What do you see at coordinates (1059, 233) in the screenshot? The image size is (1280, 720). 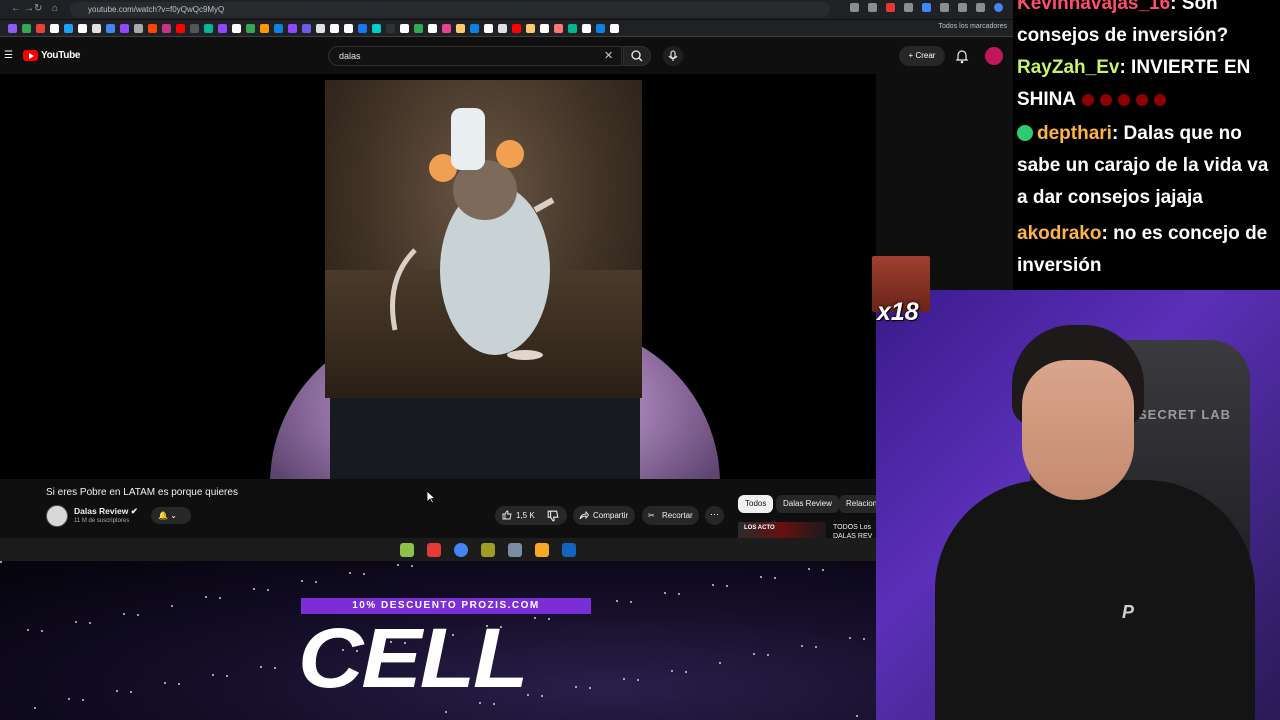 I see `chat-username: akodrako` at bounding box center [1059, 233].